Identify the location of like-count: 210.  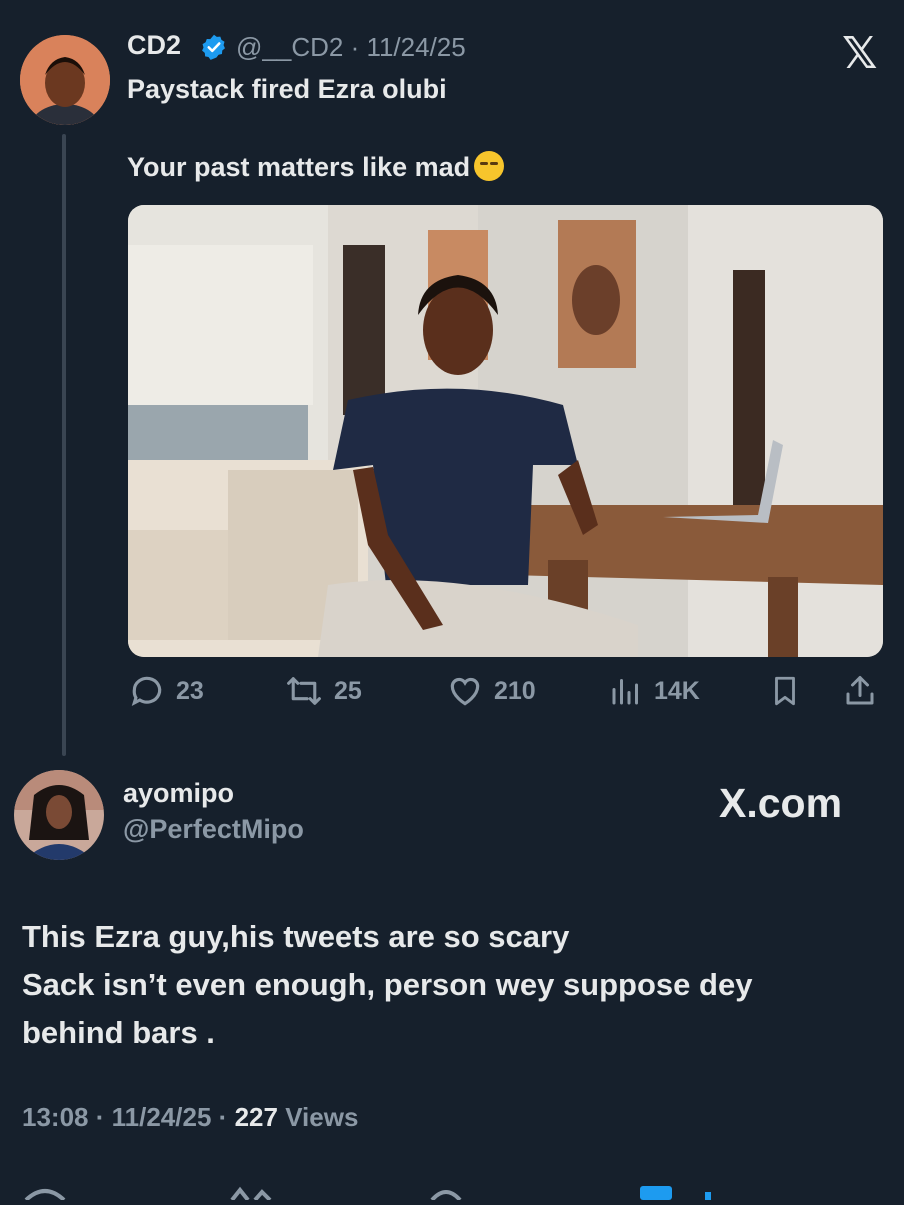
(515, 690).